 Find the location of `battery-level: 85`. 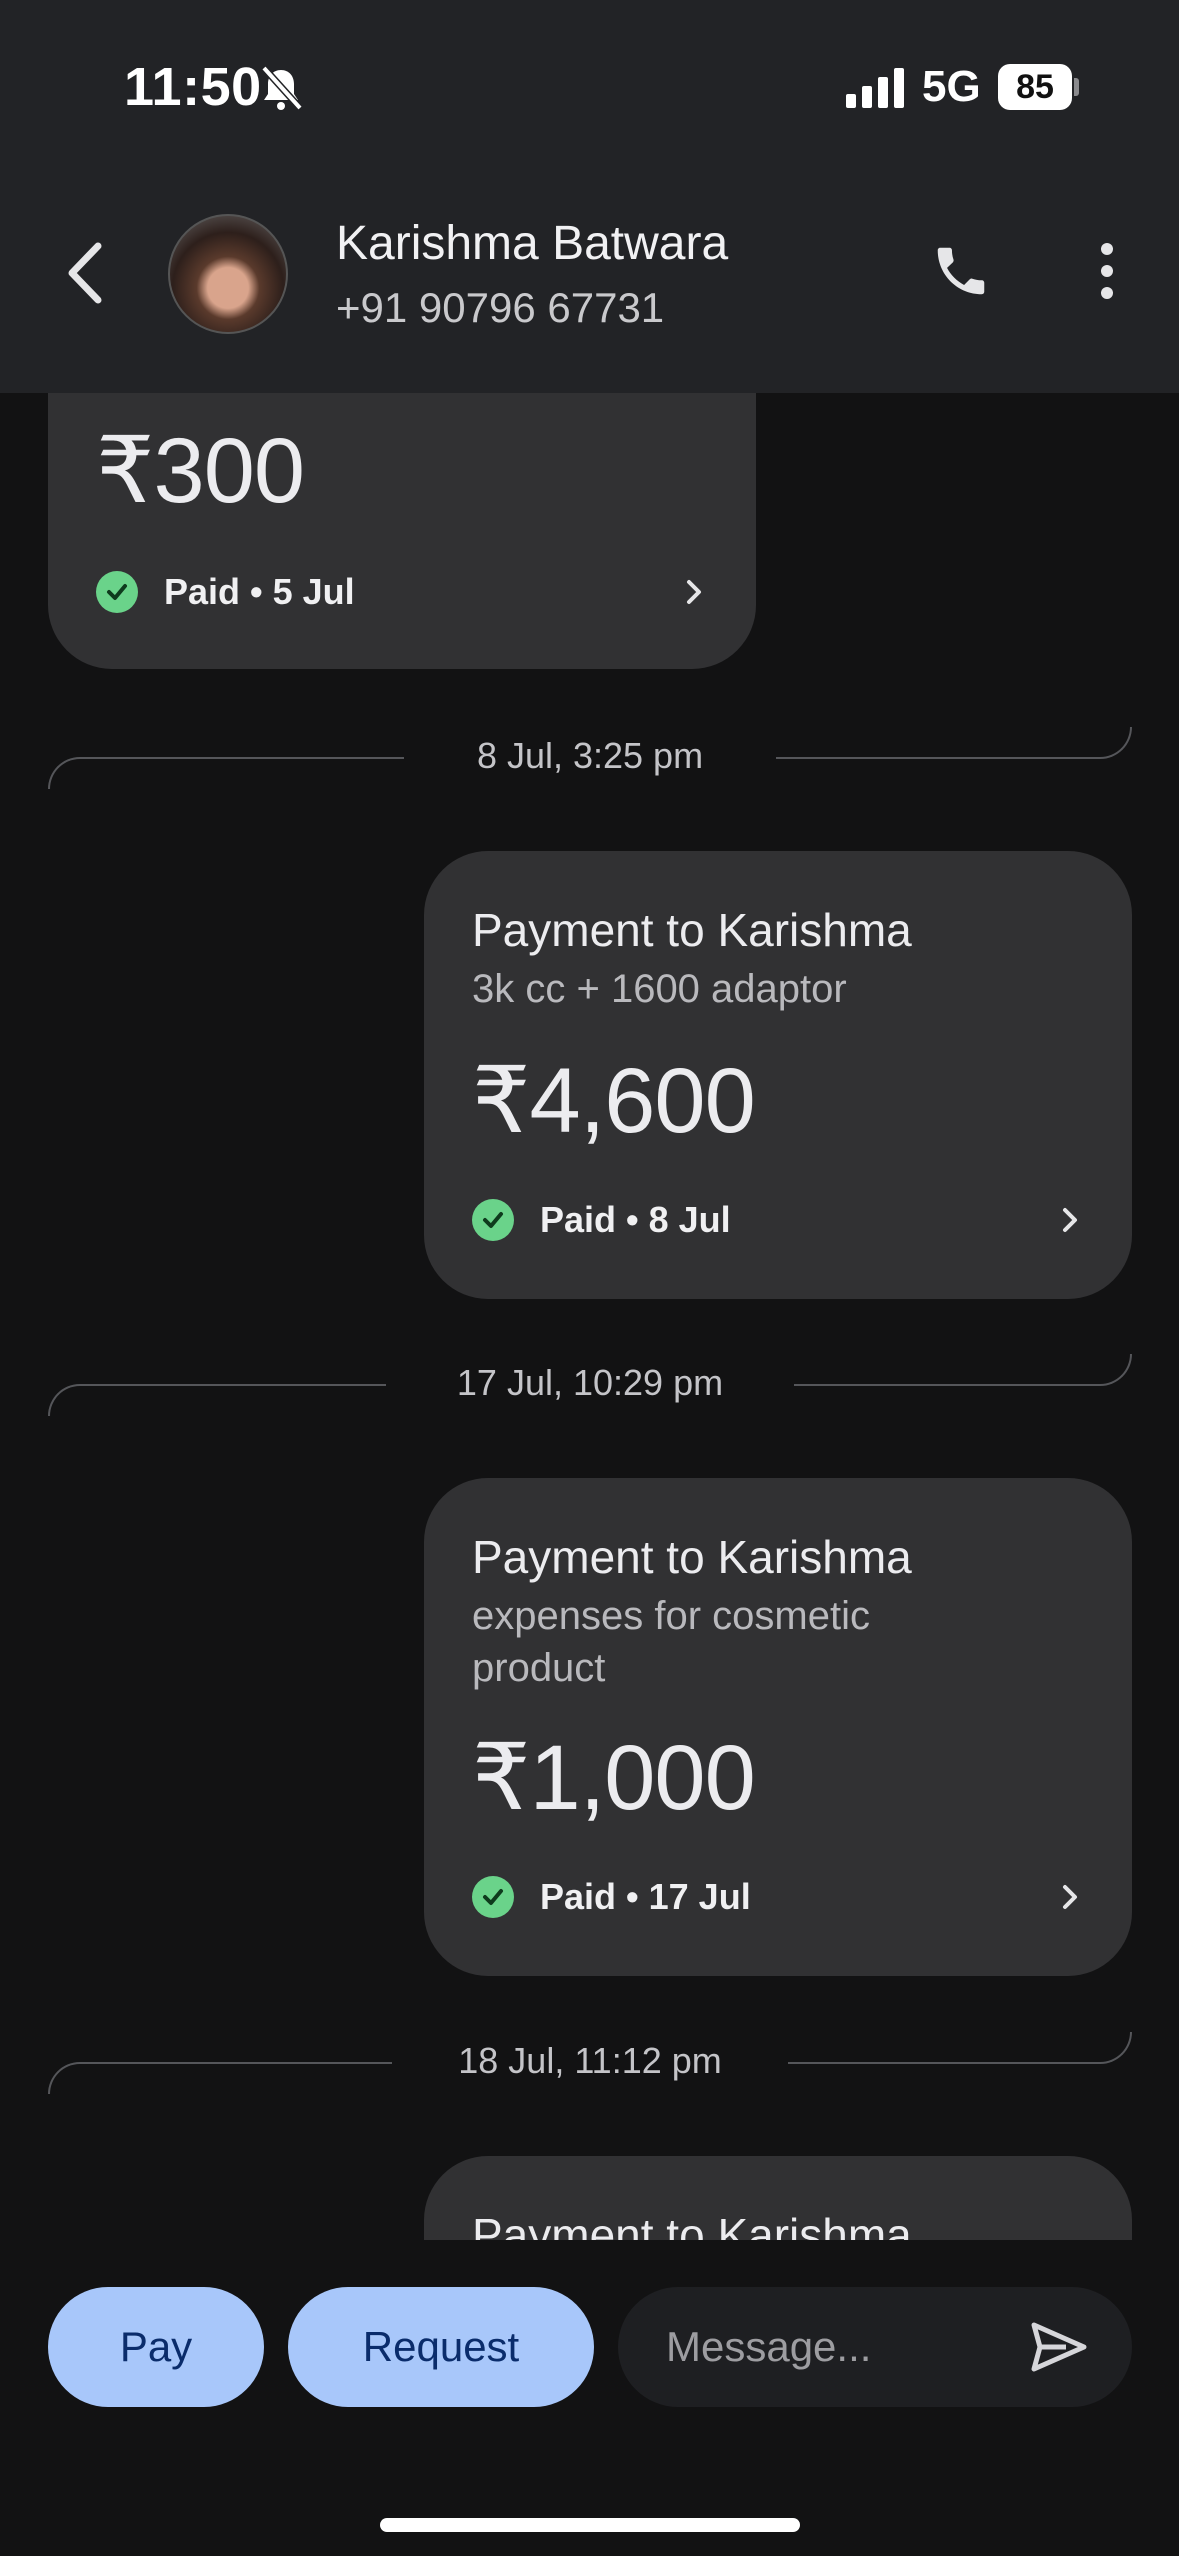

battery-level: 85 is located at coordinates (1035, 87).